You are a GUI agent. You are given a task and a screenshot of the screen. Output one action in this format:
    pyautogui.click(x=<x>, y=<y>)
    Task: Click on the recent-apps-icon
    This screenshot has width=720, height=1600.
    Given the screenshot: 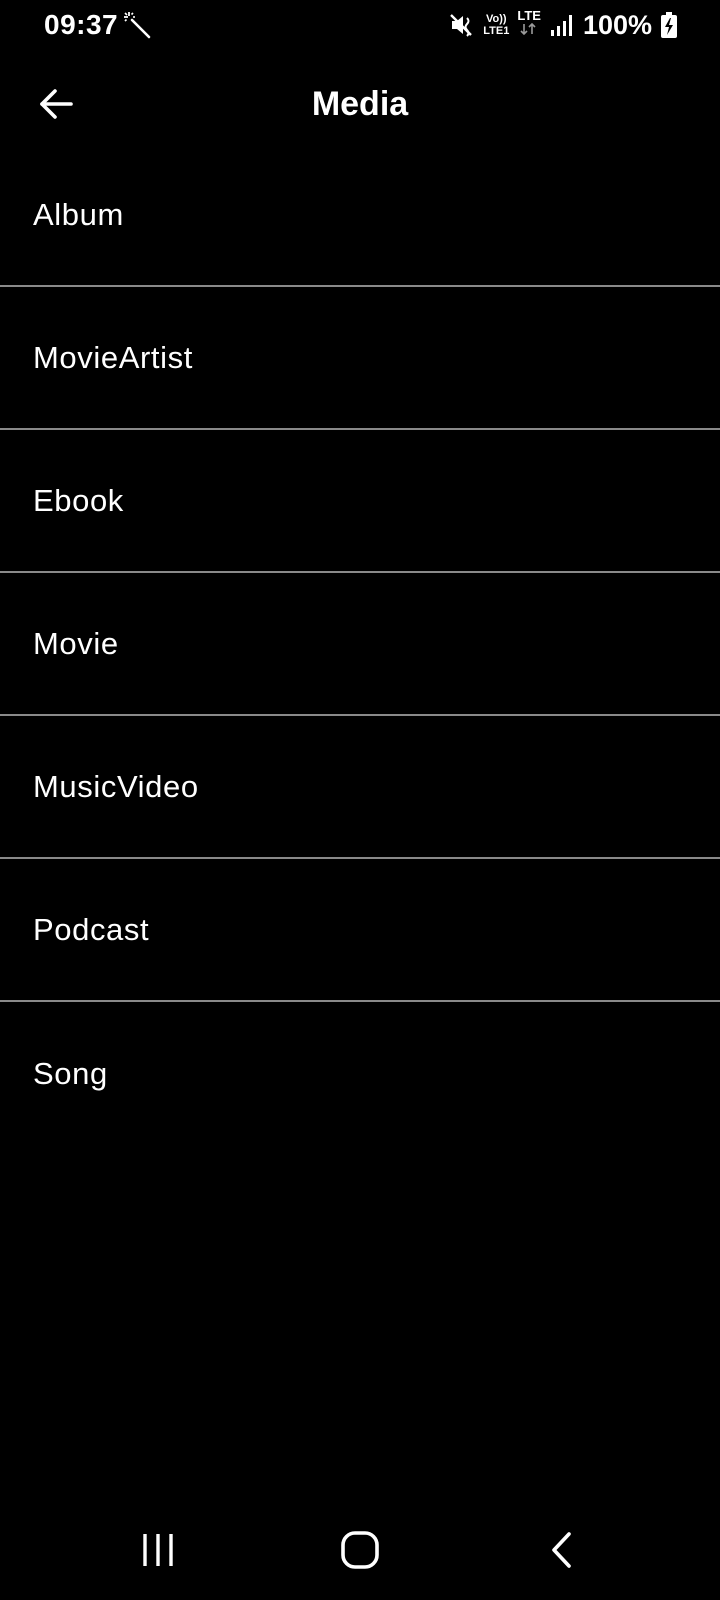 What is the action you would take?
    pyautogui.click(x=158, y=1550)
    